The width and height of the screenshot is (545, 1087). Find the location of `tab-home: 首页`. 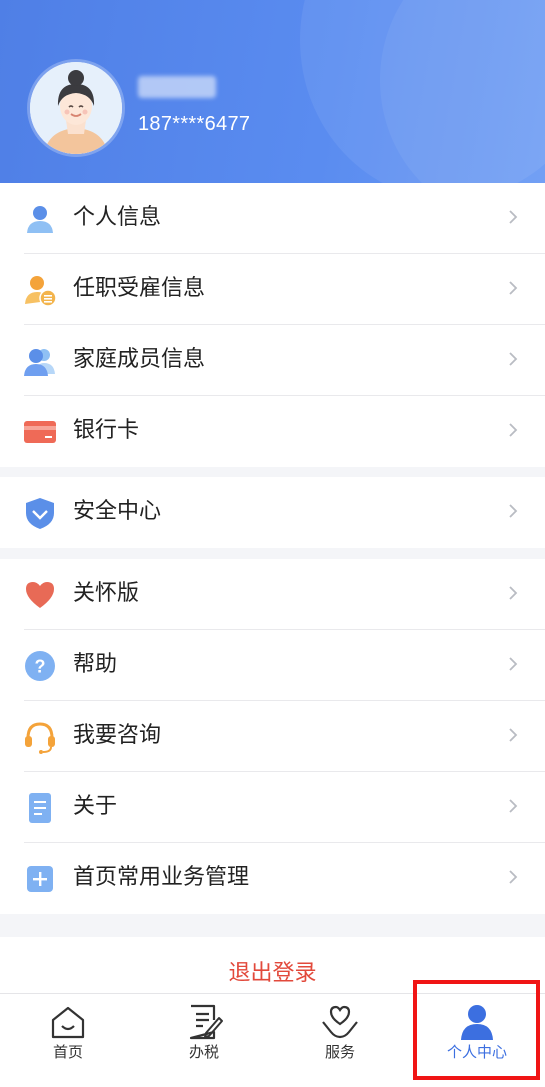

tab-home: 首页 is located at coordinates (68, 1040).